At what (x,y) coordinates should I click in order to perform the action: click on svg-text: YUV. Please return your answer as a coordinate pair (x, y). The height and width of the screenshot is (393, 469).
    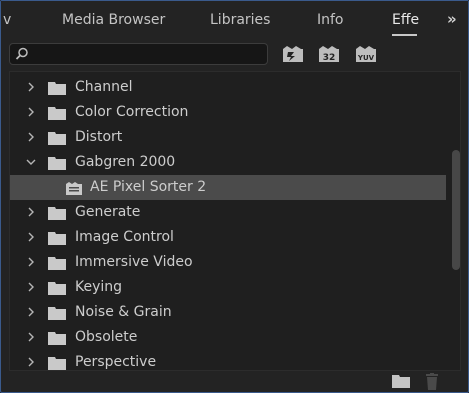
    Looking at the image, I should click on (366, 58).